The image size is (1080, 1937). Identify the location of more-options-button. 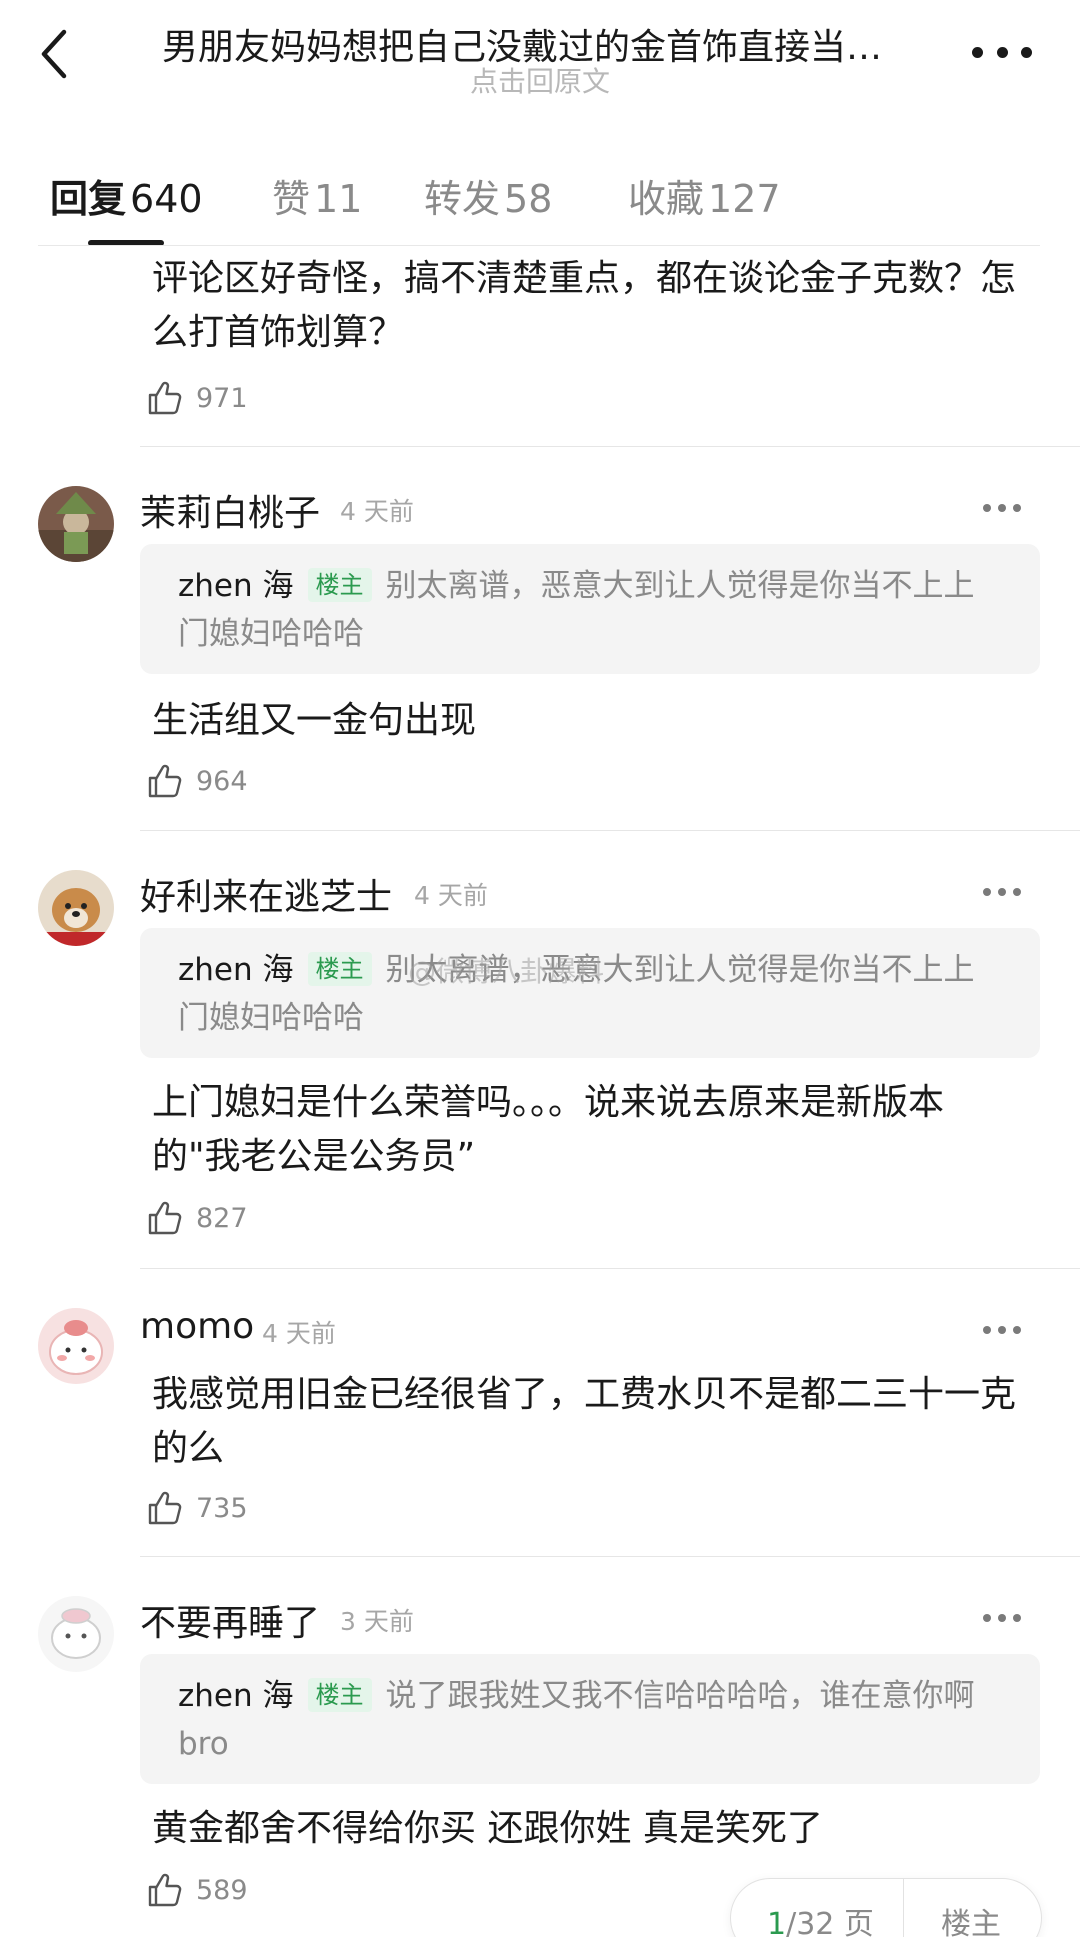
(1002, 52).